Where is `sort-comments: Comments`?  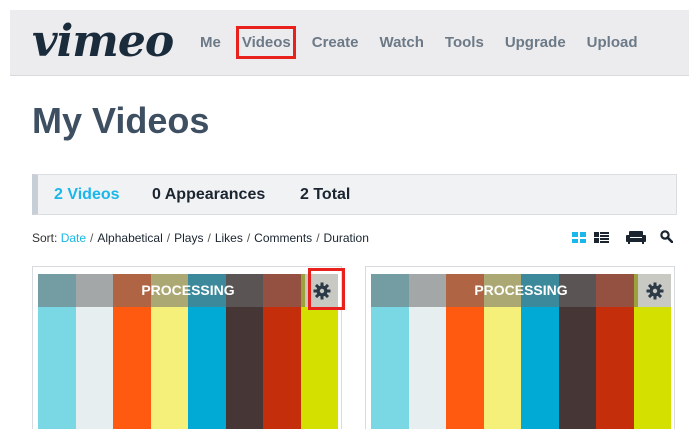 sort-comments: Comments is located at coordinates (283, 238).